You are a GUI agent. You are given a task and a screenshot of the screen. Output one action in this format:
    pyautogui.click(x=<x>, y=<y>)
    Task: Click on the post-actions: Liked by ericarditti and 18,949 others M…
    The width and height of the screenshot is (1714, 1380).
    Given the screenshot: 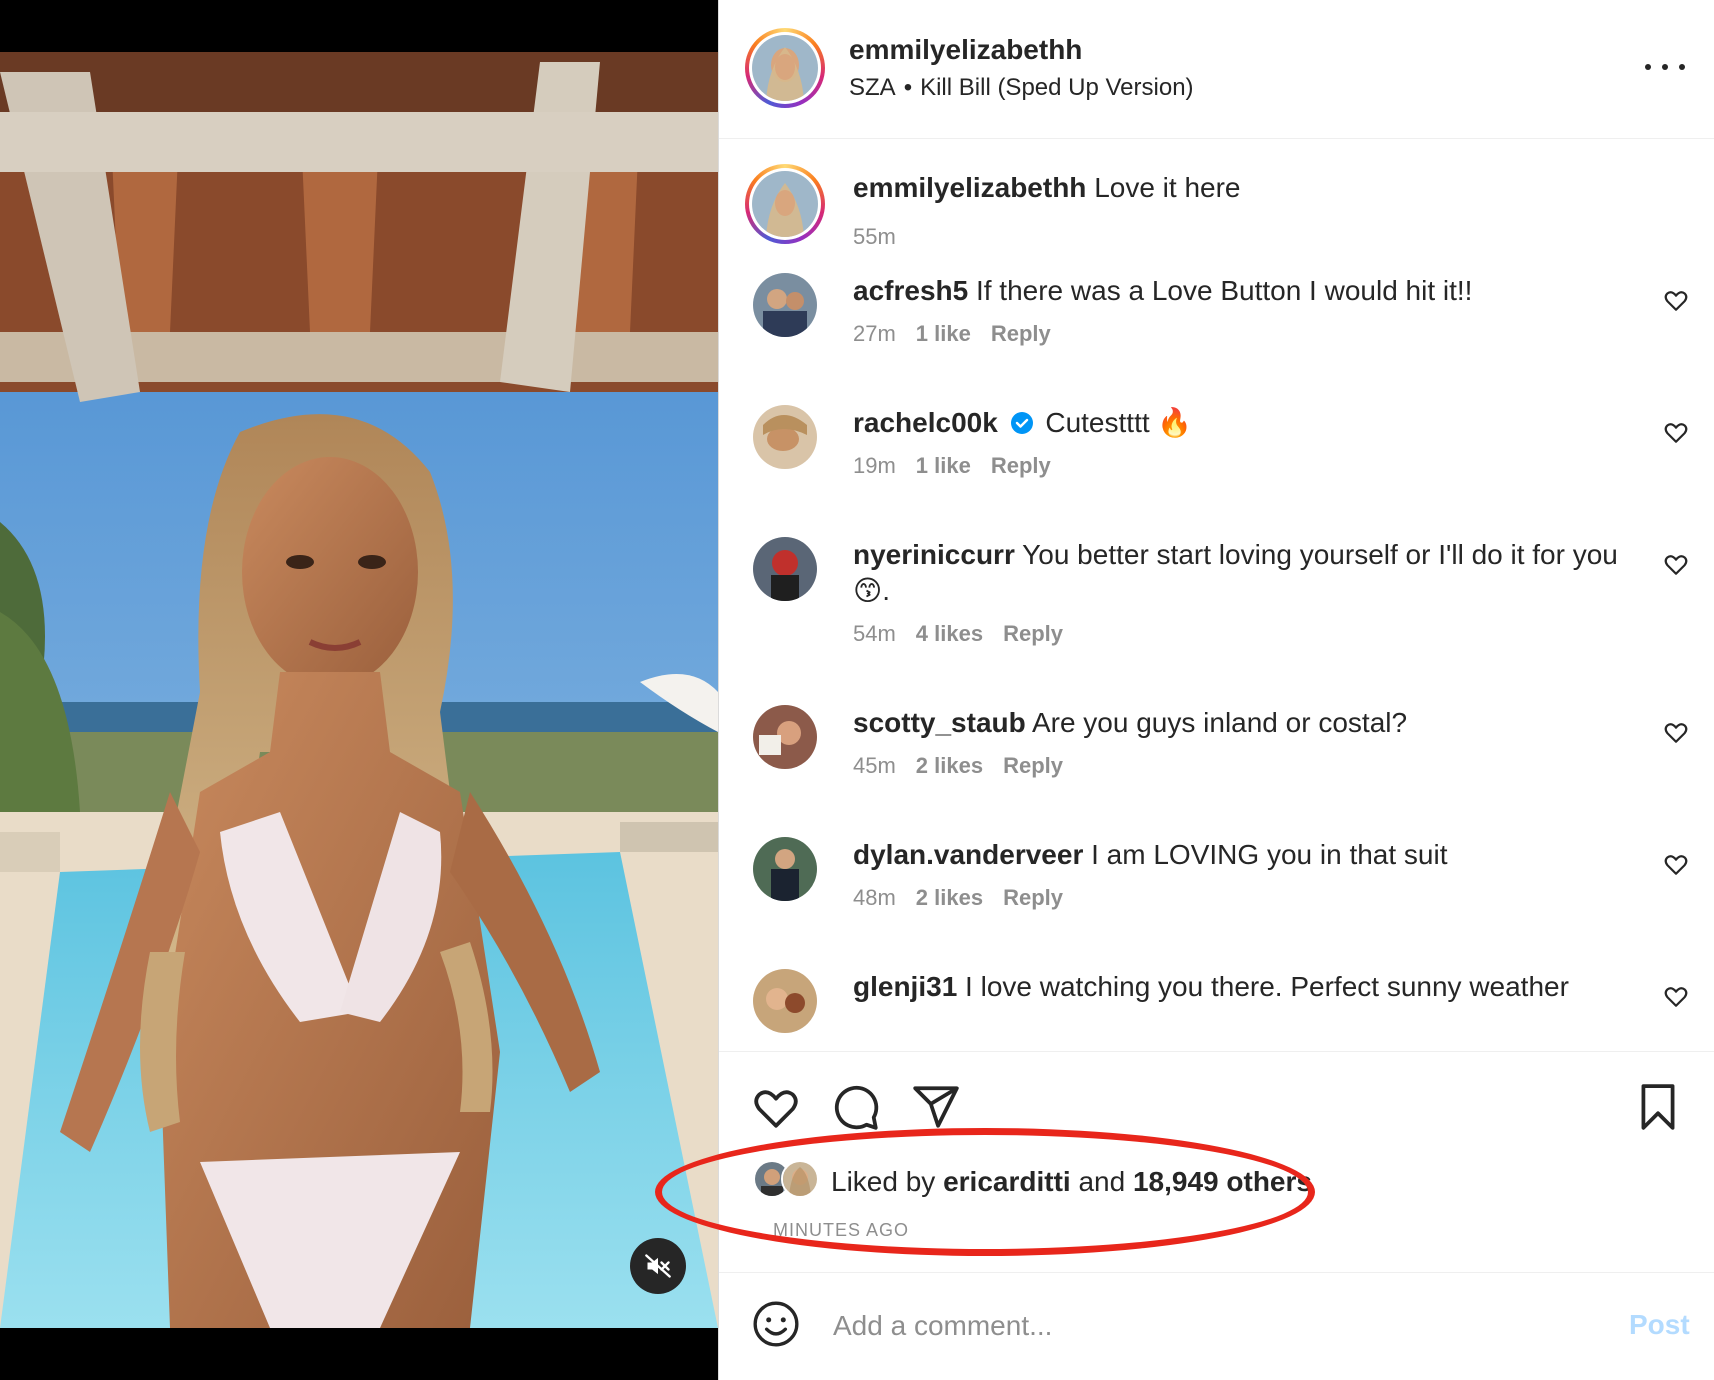 What is the action you would take?
    pyautogui.click(x=1184, y=1161)
    